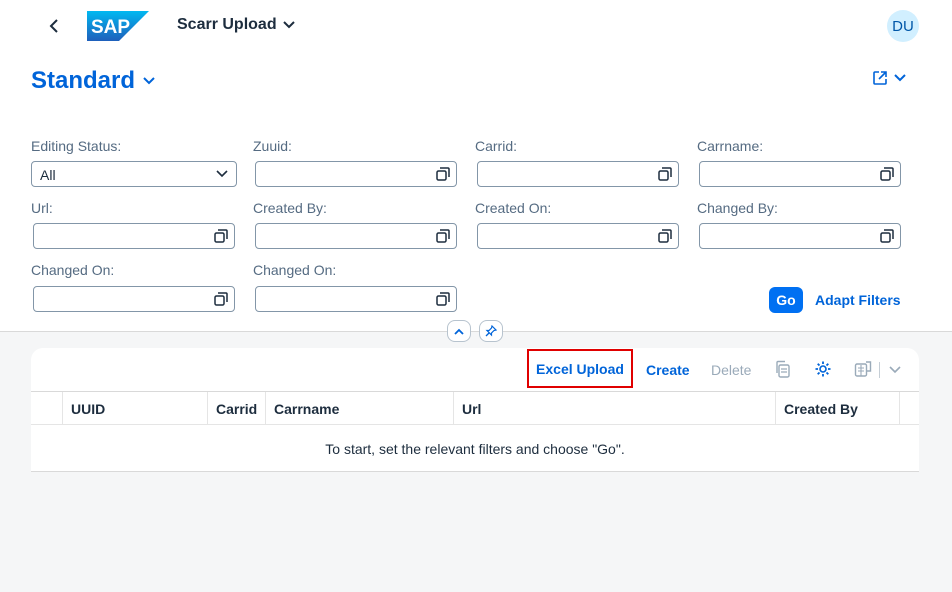 This screenshot has height=592, width=952. What do you see at coordinates (476, 27) in the screenshot?
I see `shell-bar: SAP Scarr Upload DU` at bounding box center [476, 27].